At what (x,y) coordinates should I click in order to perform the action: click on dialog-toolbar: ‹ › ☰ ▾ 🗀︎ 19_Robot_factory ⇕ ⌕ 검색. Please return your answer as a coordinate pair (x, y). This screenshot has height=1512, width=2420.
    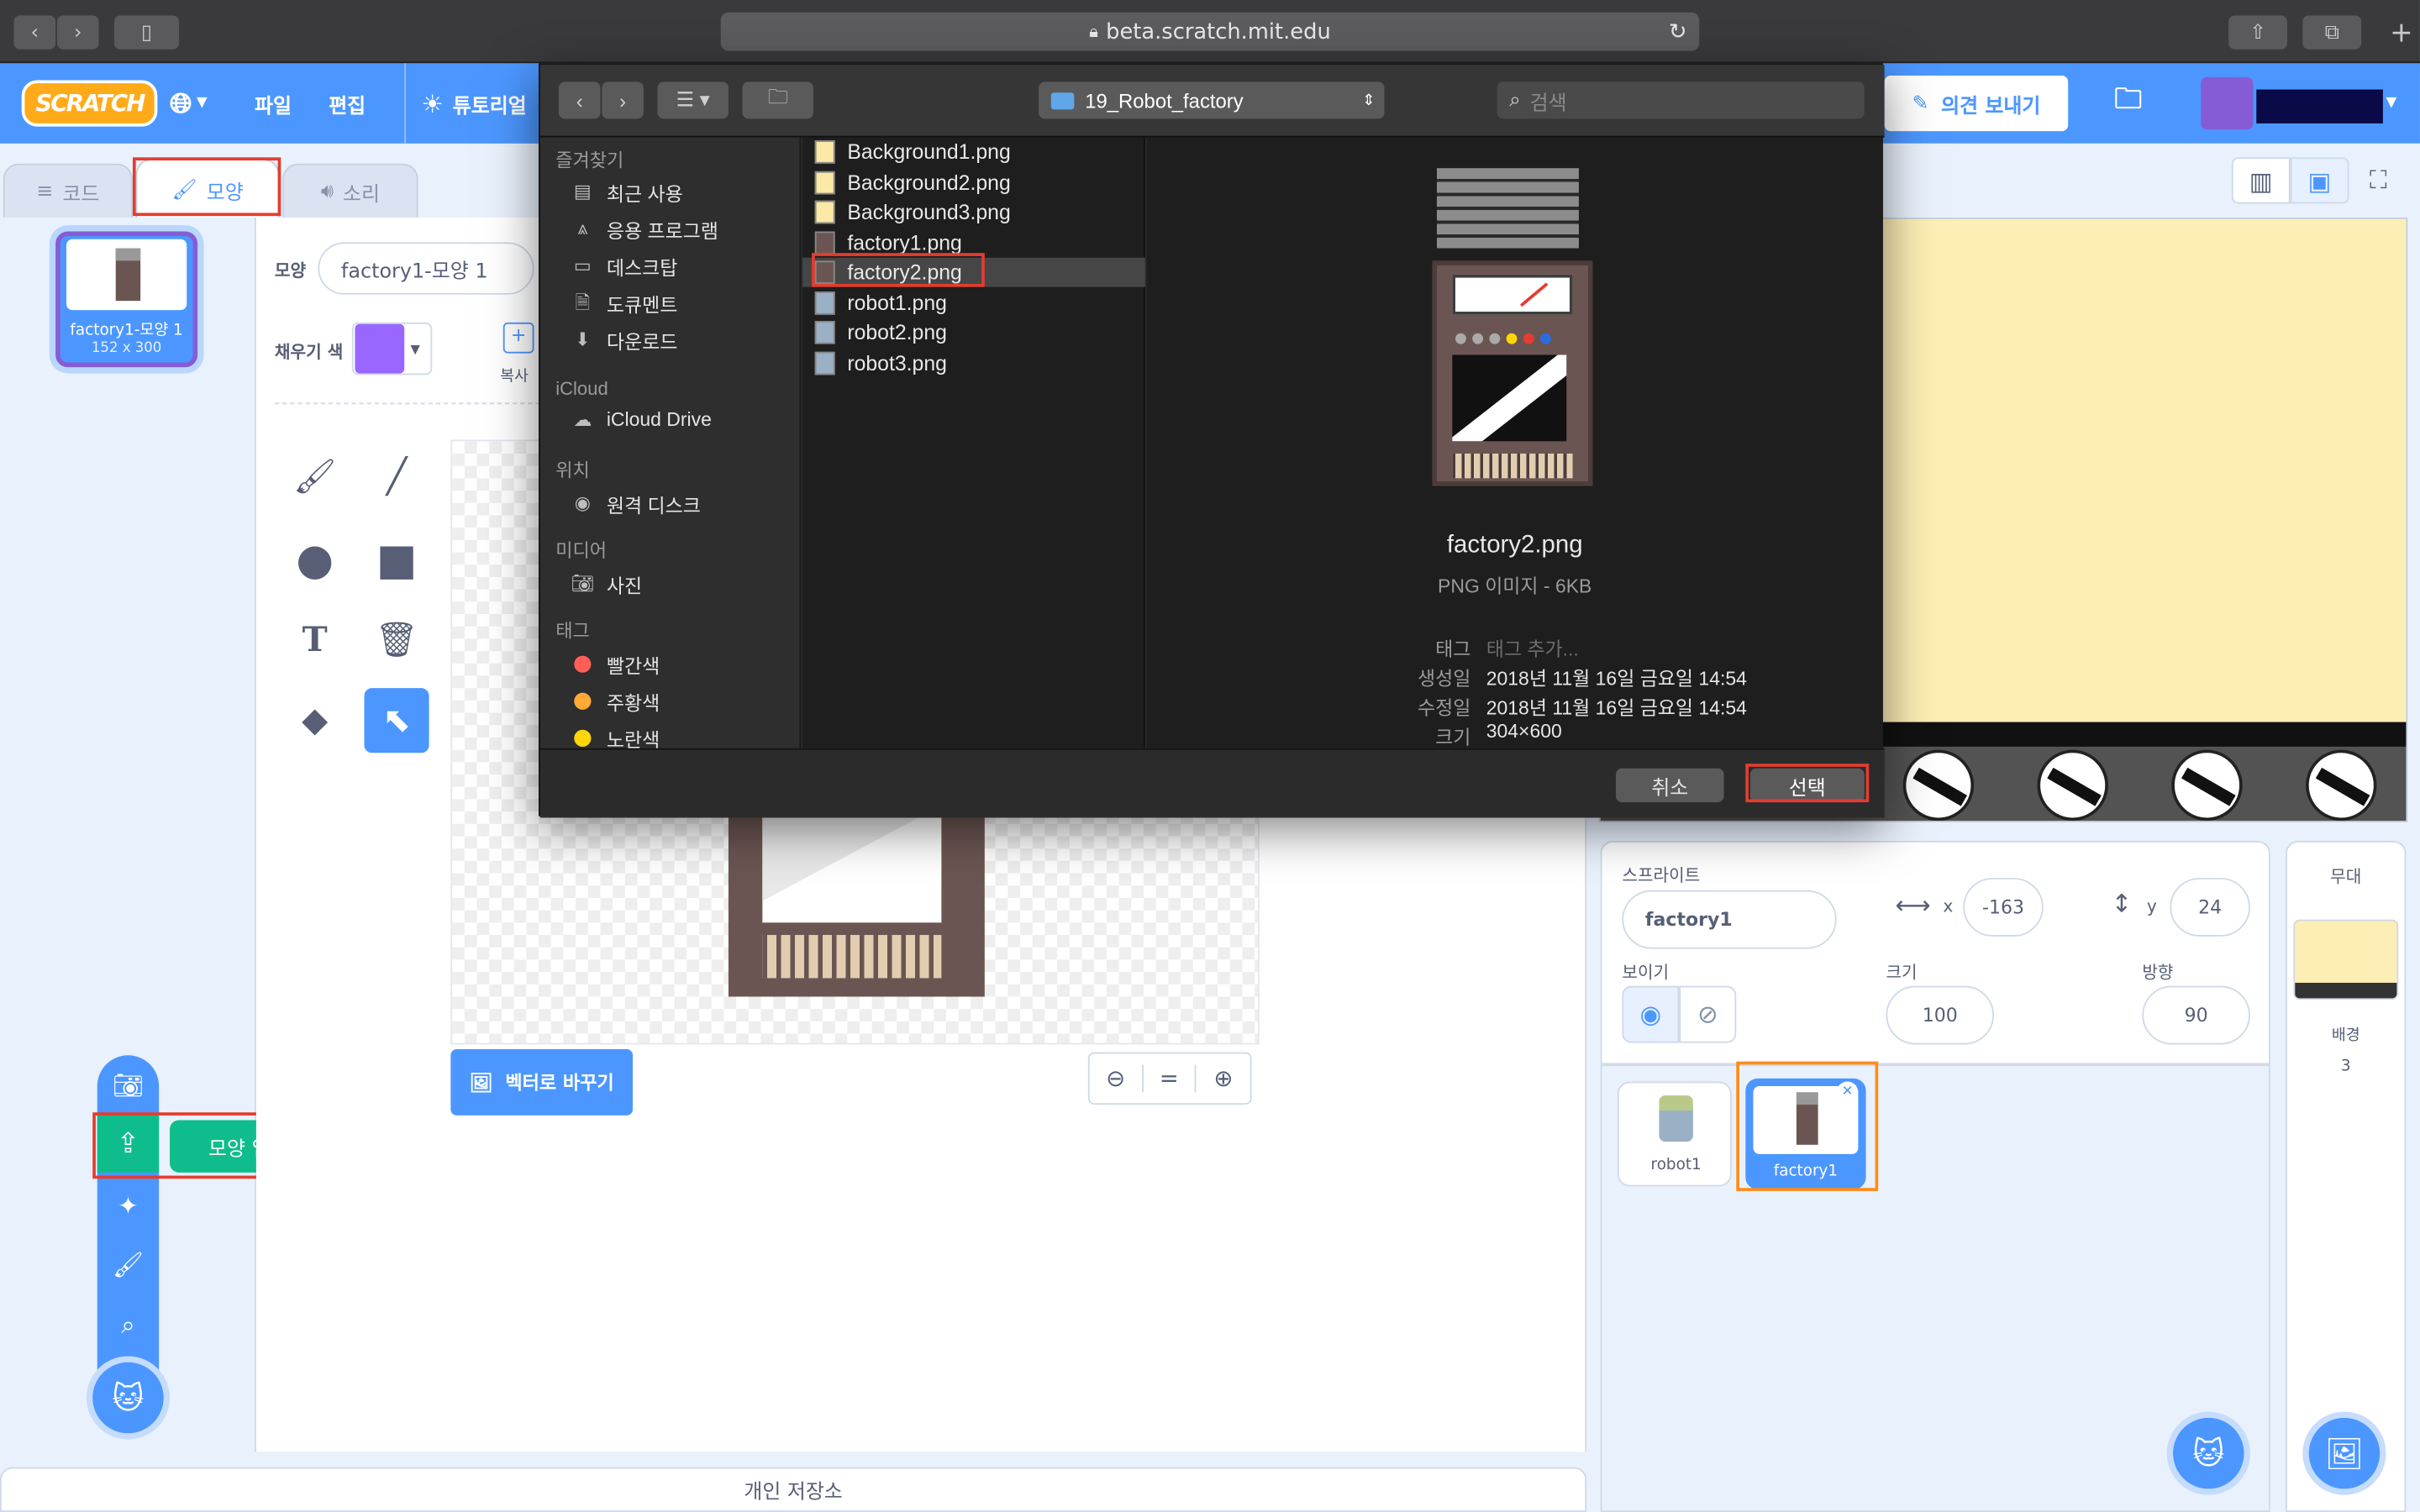
    Looking at the image, I should click on (1212, 101).